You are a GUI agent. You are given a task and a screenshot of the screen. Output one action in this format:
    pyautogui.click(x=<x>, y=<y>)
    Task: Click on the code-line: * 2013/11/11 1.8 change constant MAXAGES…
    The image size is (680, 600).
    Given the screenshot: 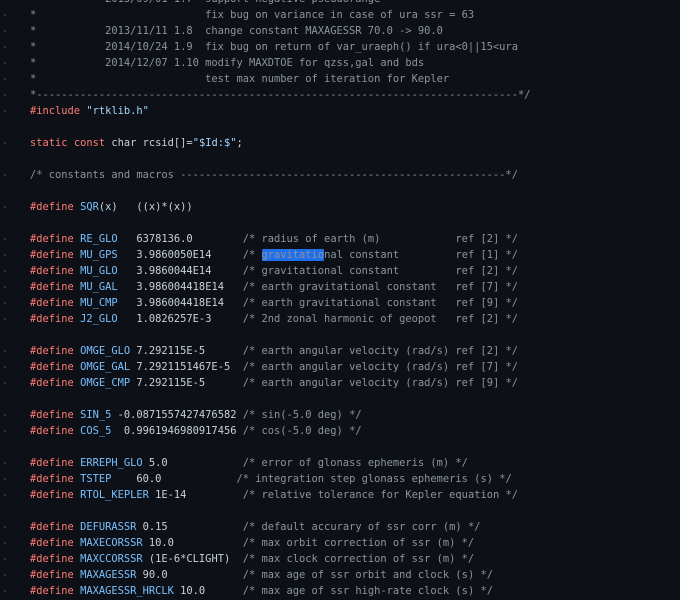 What is the action you would take?
    pyautogui.click(x=236, y=31)
    